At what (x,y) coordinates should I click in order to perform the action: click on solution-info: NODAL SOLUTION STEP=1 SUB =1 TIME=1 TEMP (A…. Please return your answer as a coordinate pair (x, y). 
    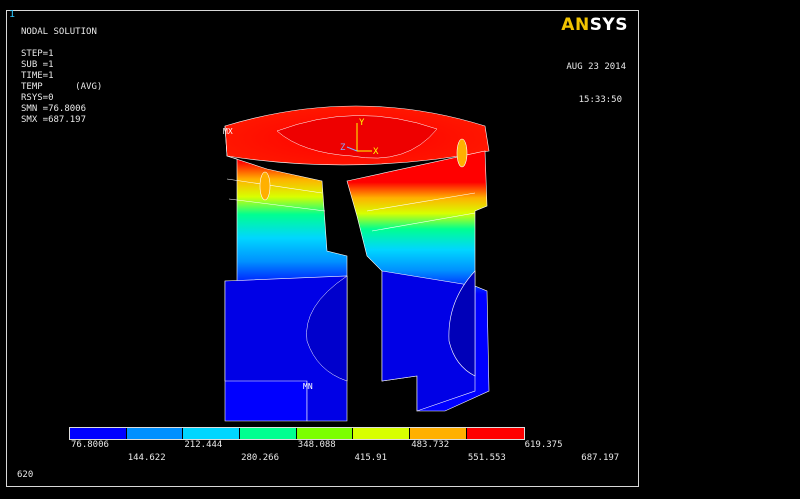
    Looking at the image, I should click on (61, 76).